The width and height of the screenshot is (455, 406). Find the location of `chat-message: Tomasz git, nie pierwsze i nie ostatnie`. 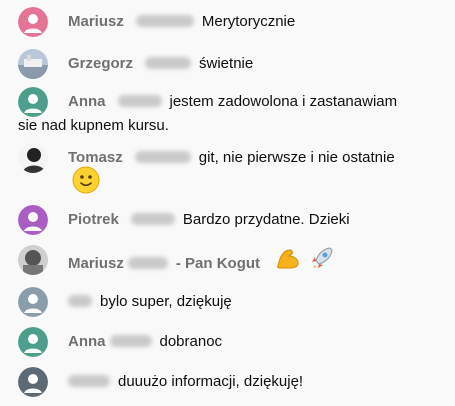

chat-message: Tomasz git, nie pierwsze i nie ostatnie is located at coordinates (227, 170).